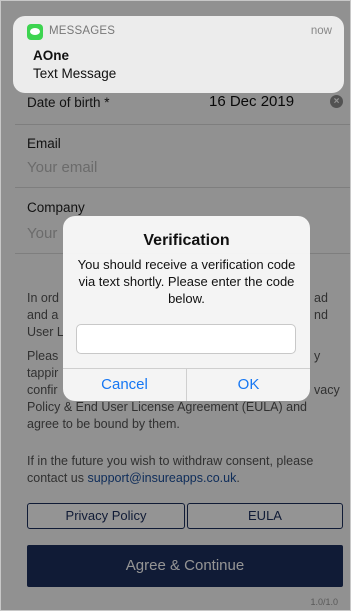  What do you see at coordinates (35, 32) in the screenshot?
I see `messages-icon` at bounding box center [35, 32].